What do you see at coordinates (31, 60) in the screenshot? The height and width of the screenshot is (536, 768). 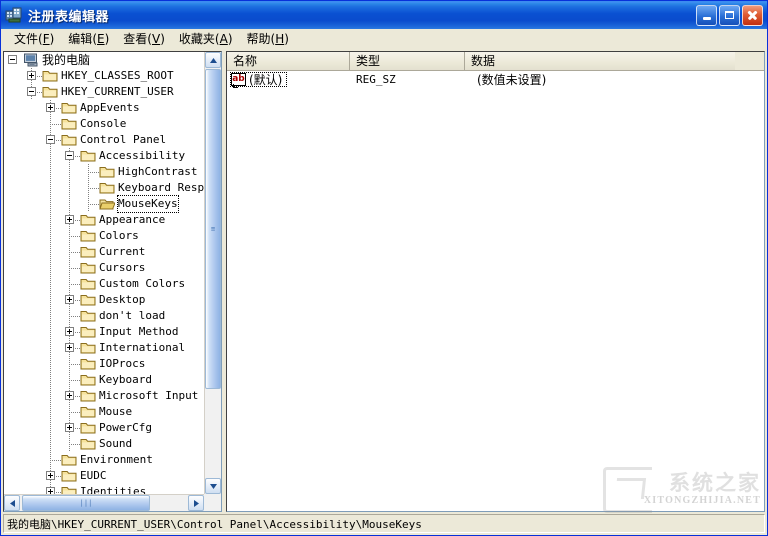 I see `computer-icon` at bounding box center [31, 60].